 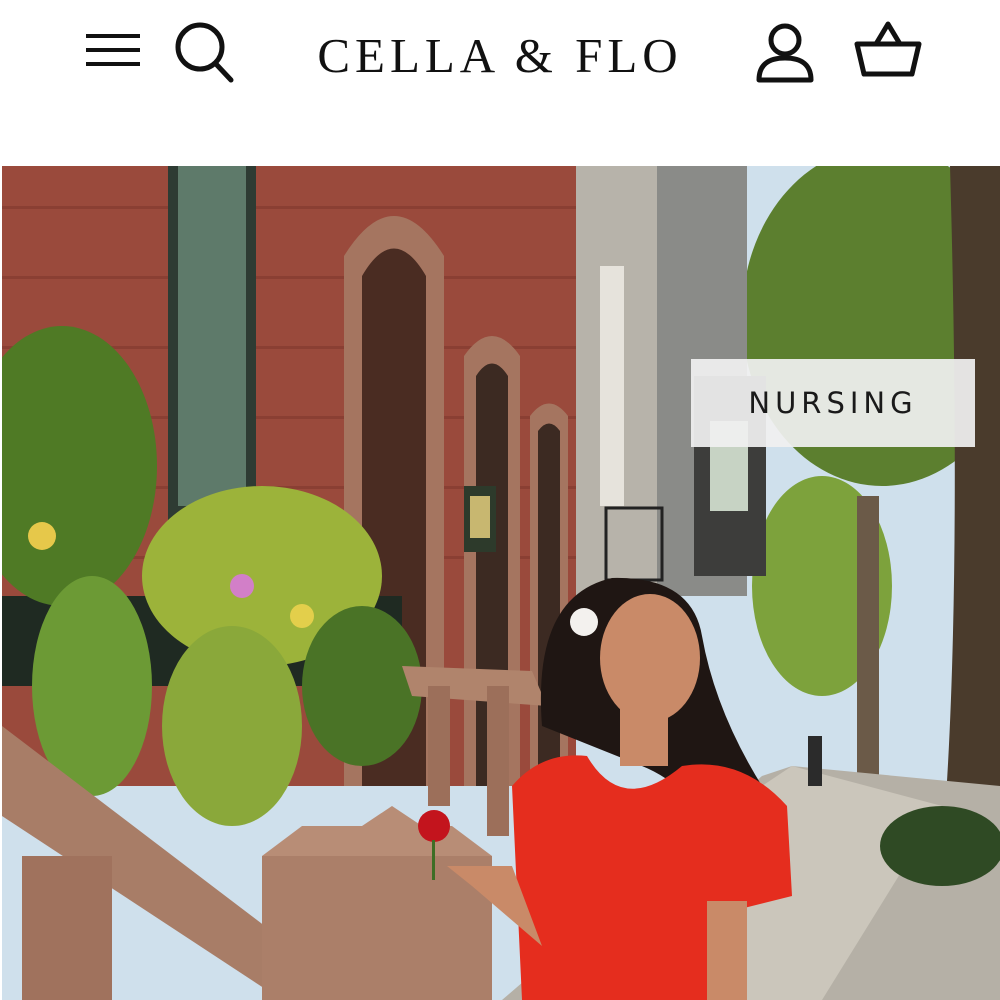 What do you see at coordinates (500, 56) in the screenshot?
I see `brand-logo: CELLA & FLO` at bounding box center [500, 56].